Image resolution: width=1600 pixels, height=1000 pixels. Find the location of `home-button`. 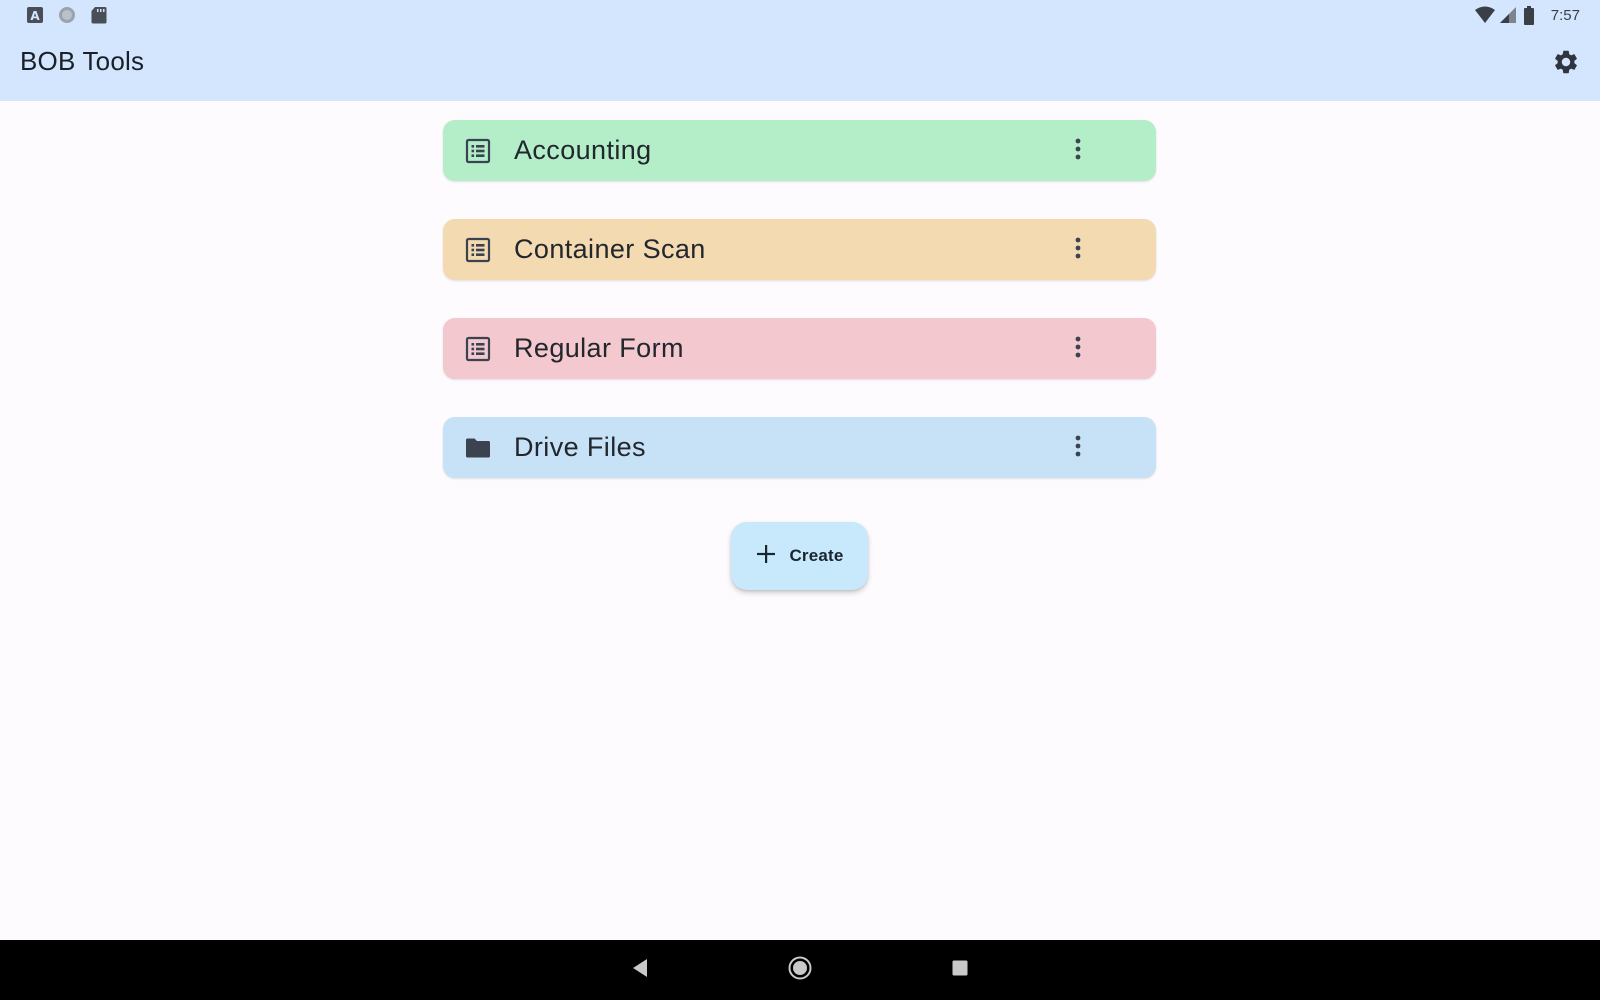

home-button is located at coordinates (800, 970).